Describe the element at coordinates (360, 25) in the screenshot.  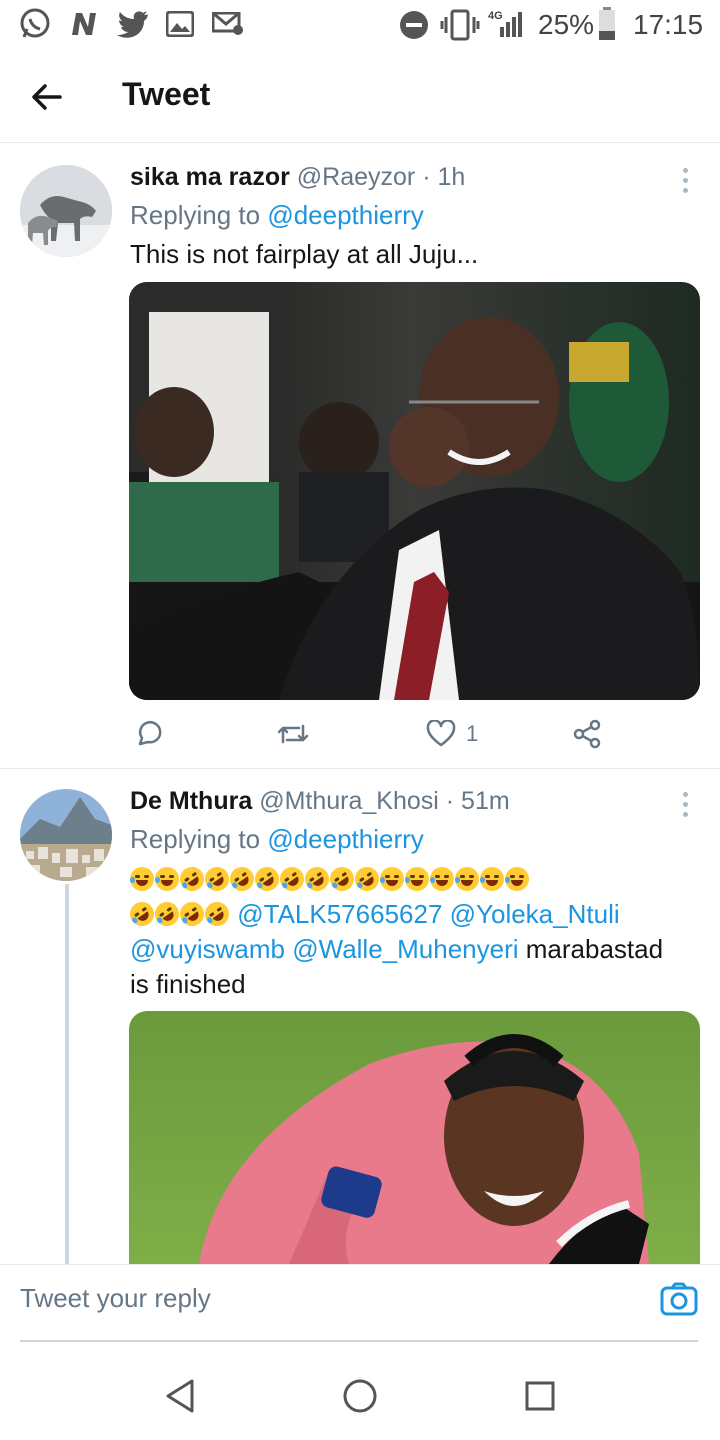
I see `status-bar: 4G 25% 17:15` at that location.